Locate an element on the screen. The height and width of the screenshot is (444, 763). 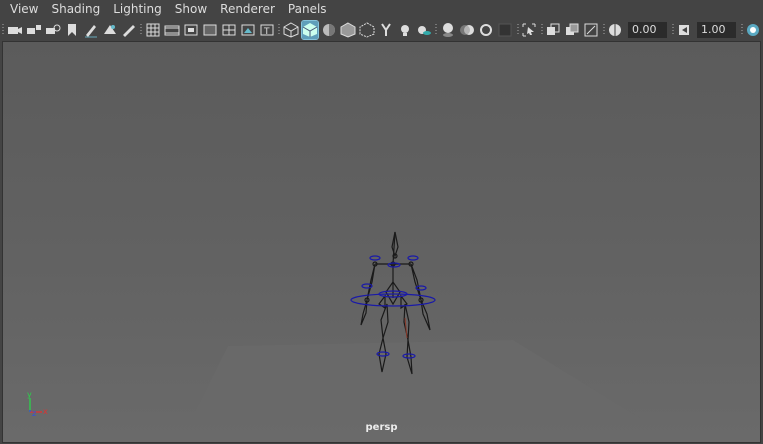
2d-pan-zoom-button is located at coordinates (129, 30).